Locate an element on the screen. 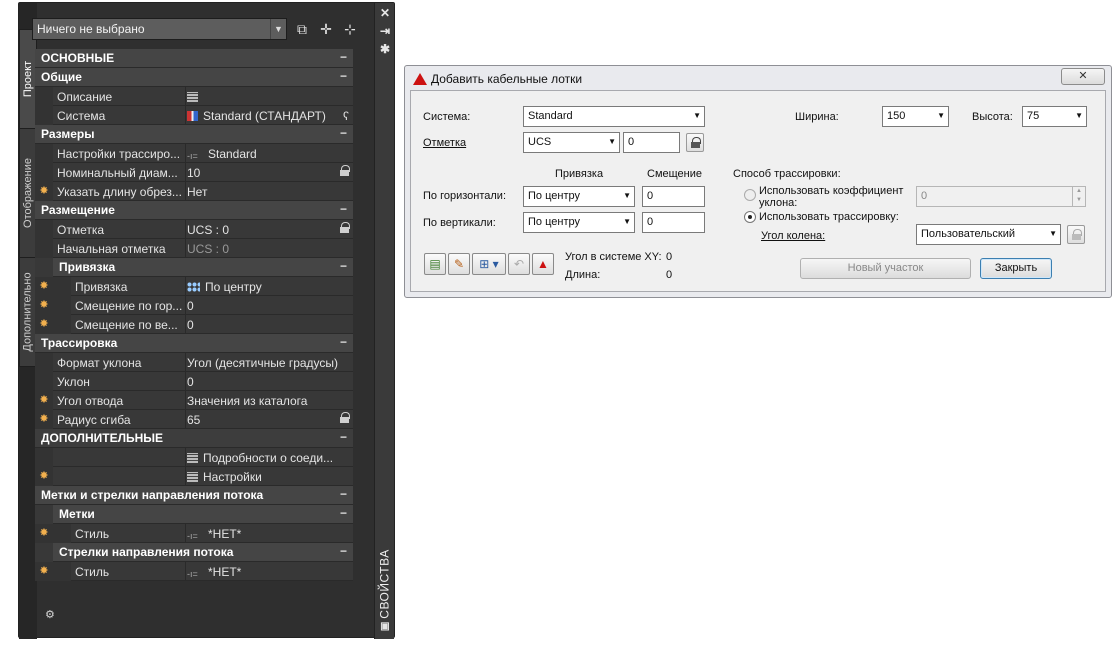 Image resolution: width=1120 pixels, height=646 pixels. autohide-icon: ⇥ is located at coordinates (385, 31).